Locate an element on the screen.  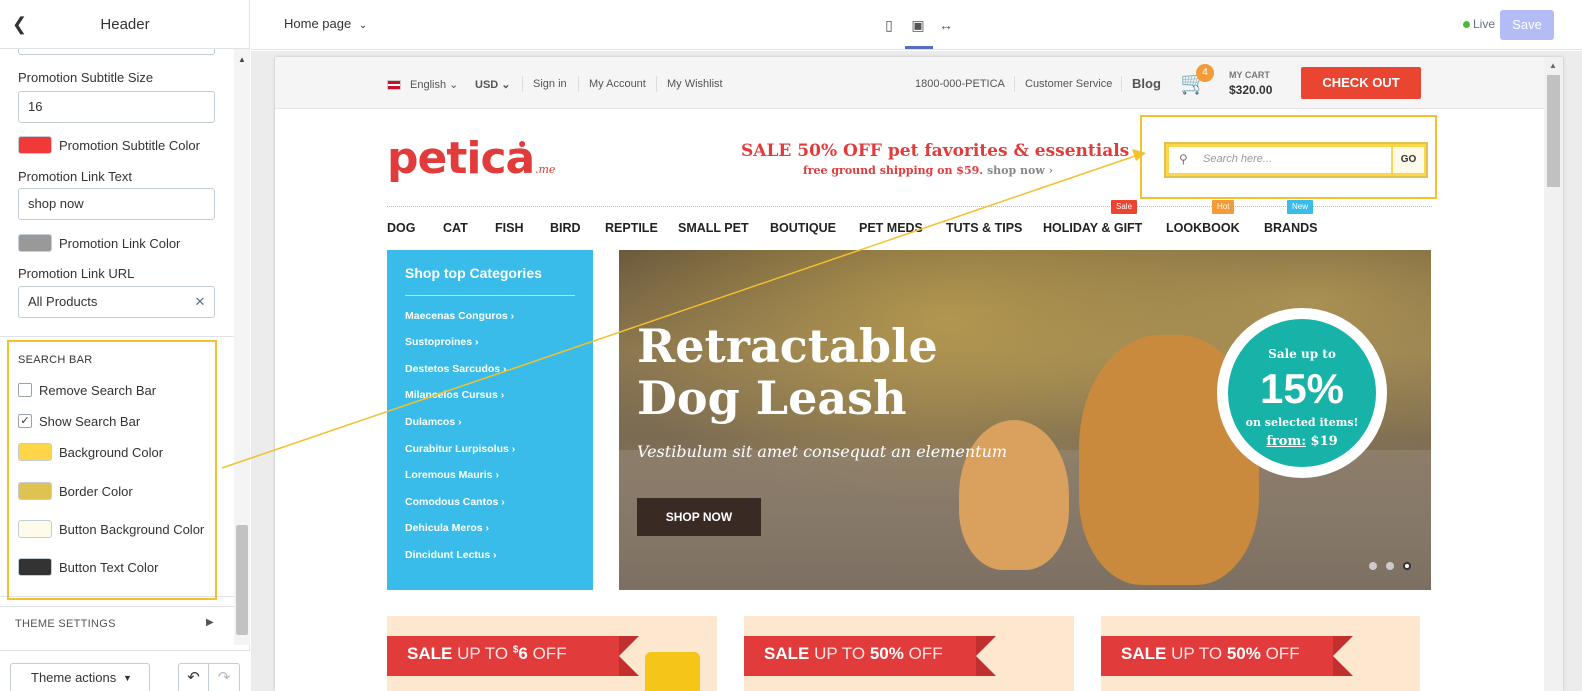
page-selector: Home page ⌄ is located at coordinates (325, 23).